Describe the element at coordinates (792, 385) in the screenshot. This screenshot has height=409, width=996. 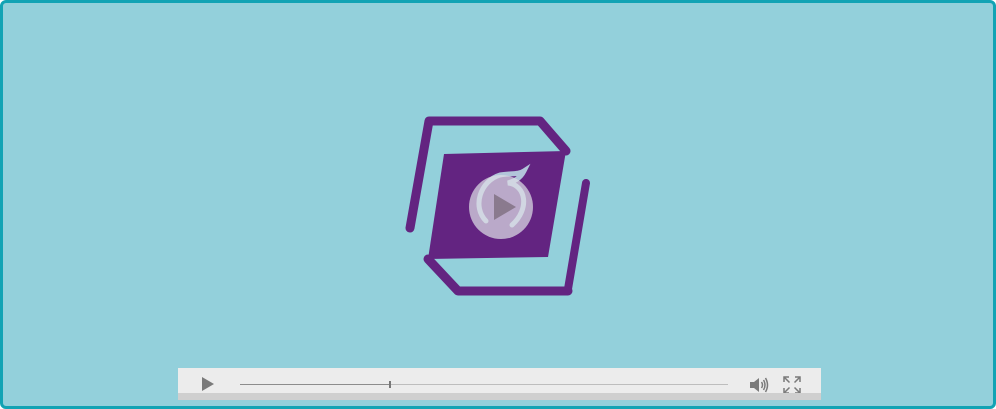
I see `fullscreen-icon` at that location.